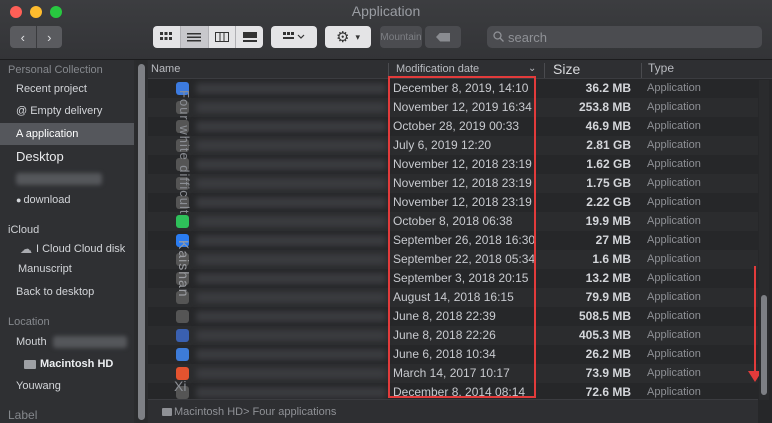 The height and width of the screenshot is (423, 772). I want to click on search-placeholder: search, so click(528, 37).